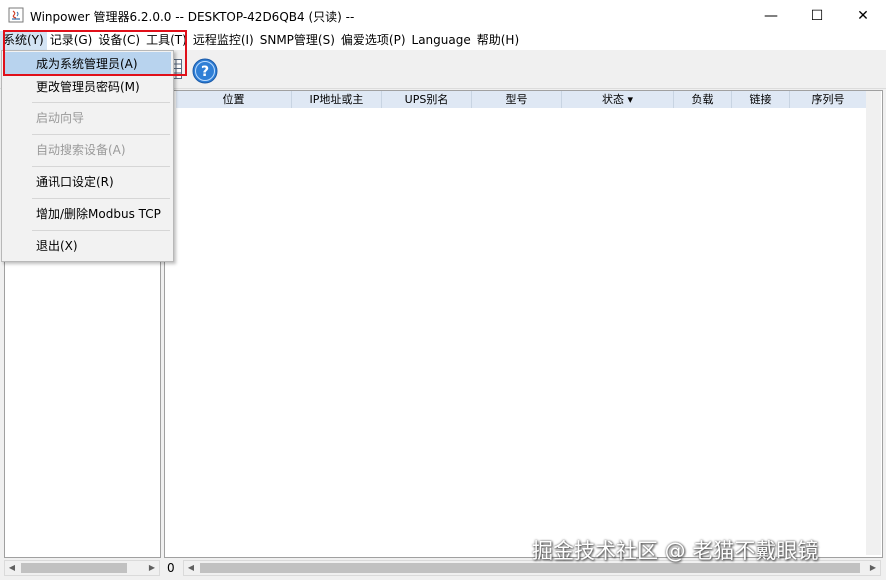  I want to click on menu-item-comm-port-settings: 通讯口设定(R), so click(87, 182).